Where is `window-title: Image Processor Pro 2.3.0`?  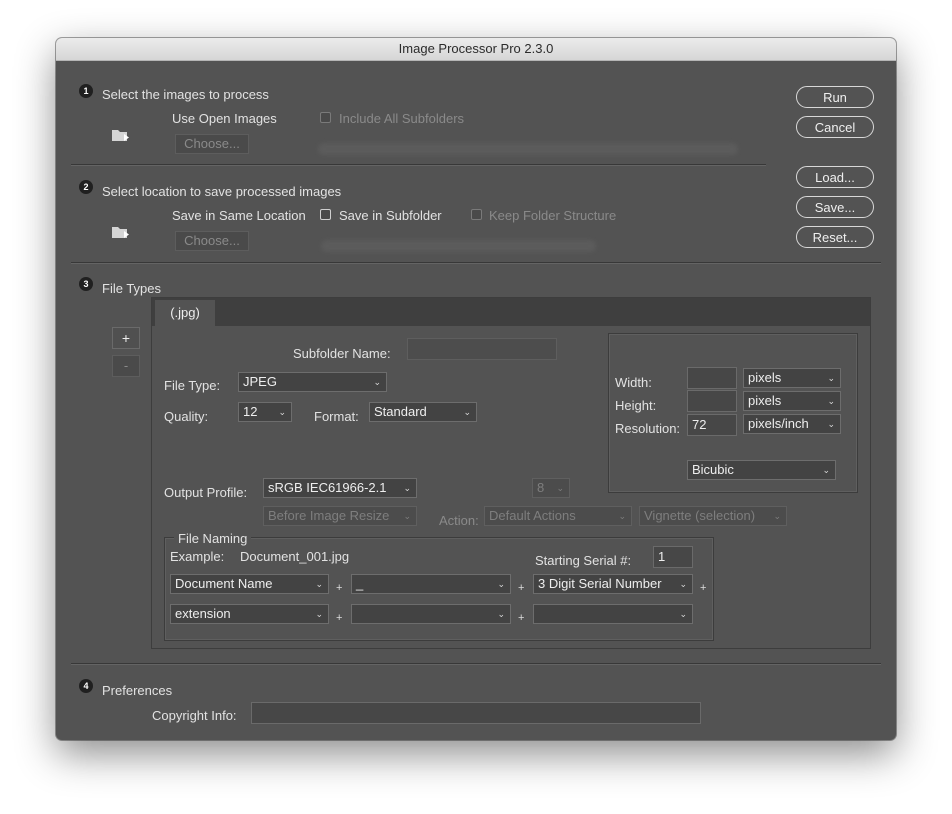 window-title: Image Processor Pro 2.3.0 is located at coordinates (476, 49).